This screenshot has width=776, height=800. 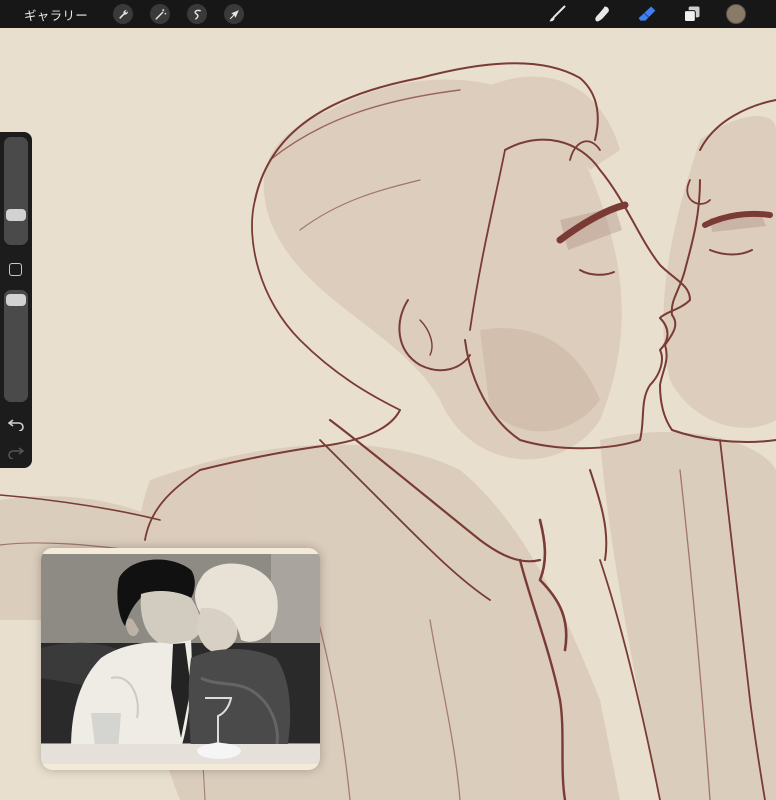 What do you see at coordinates (234, 14) in the screenshot?
I see `transform-arrow-icon` at bounding box center [234, 14].